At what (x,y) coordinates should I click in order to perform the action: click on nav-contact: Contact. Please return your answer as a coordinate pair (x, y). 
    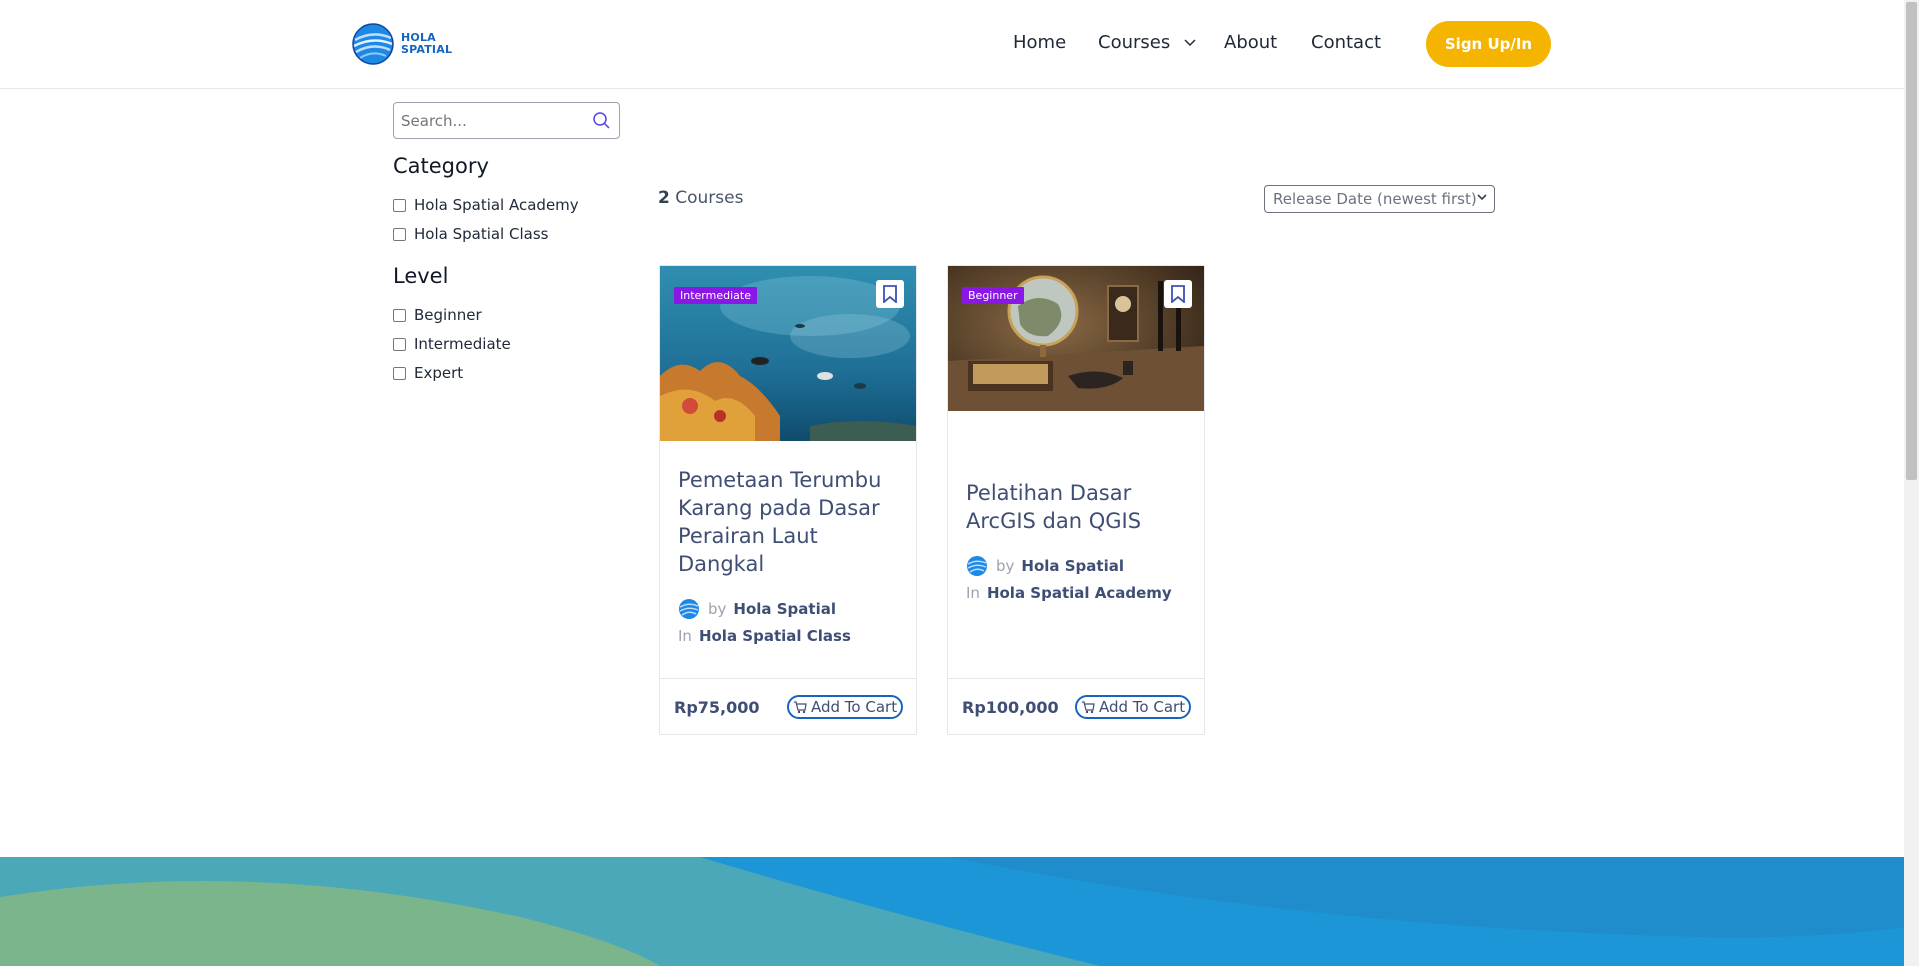
    Looking at the image, I should click on (1346, 42).